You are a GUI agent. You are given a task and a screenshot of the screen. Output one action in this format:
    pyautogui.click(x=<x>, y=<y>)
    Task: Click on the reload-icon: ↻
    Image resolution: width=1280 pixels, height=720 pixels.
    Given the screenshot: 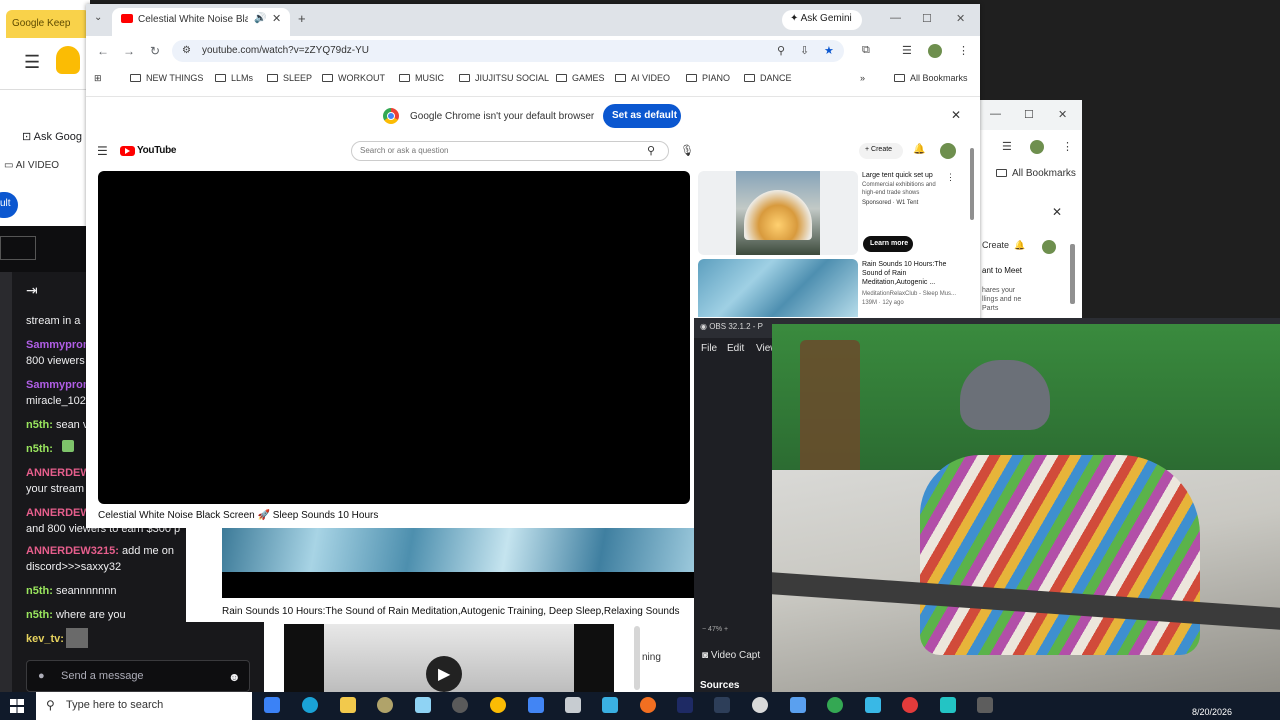 What is the action you would take?
    pyautogui.click(x=155, y=51)
    